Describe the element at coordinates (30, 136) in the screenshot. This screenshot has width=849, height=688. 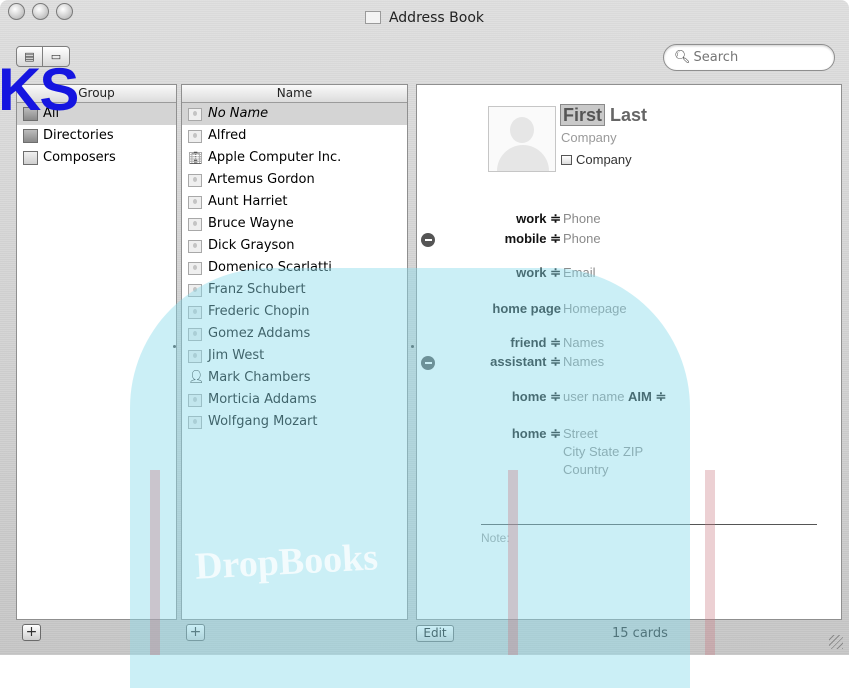
I see `directories-icon` at that location.